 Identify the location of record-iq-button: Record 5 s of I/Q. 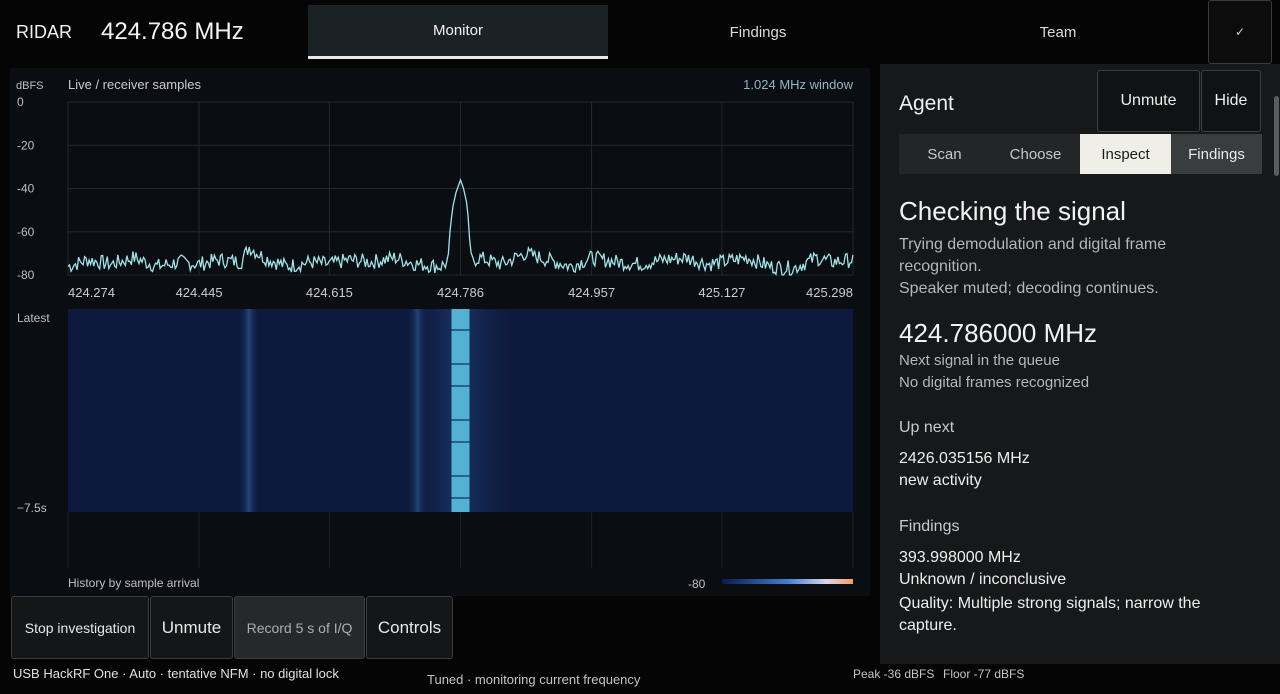
(299, 627).